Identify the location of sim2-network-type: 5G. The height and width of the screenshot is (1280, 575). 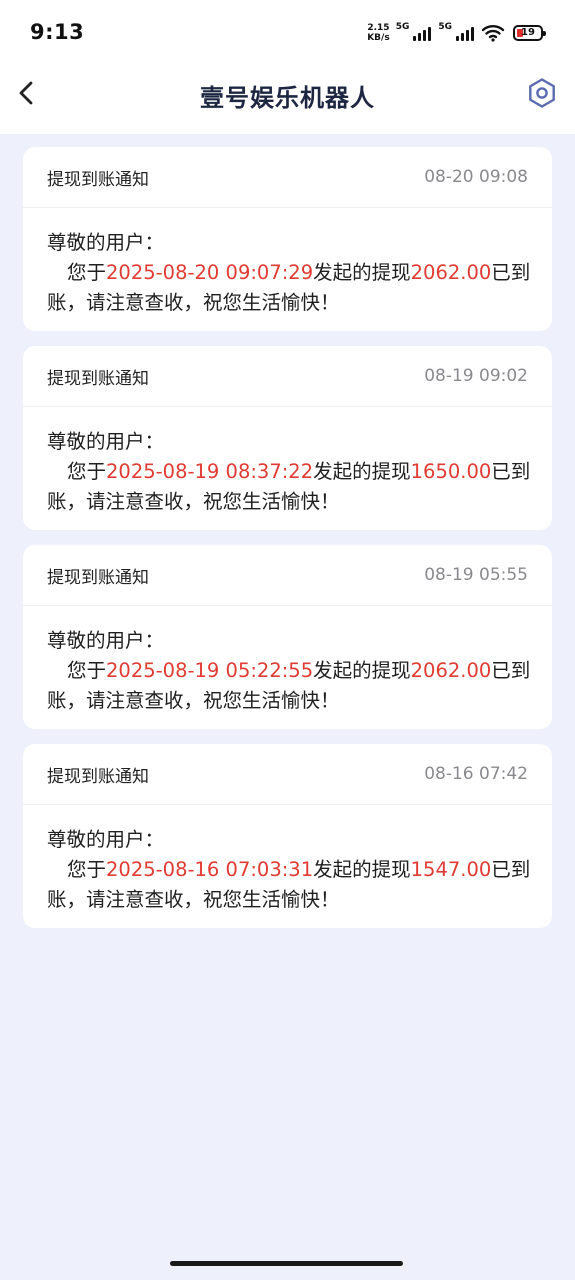
(445, 27).